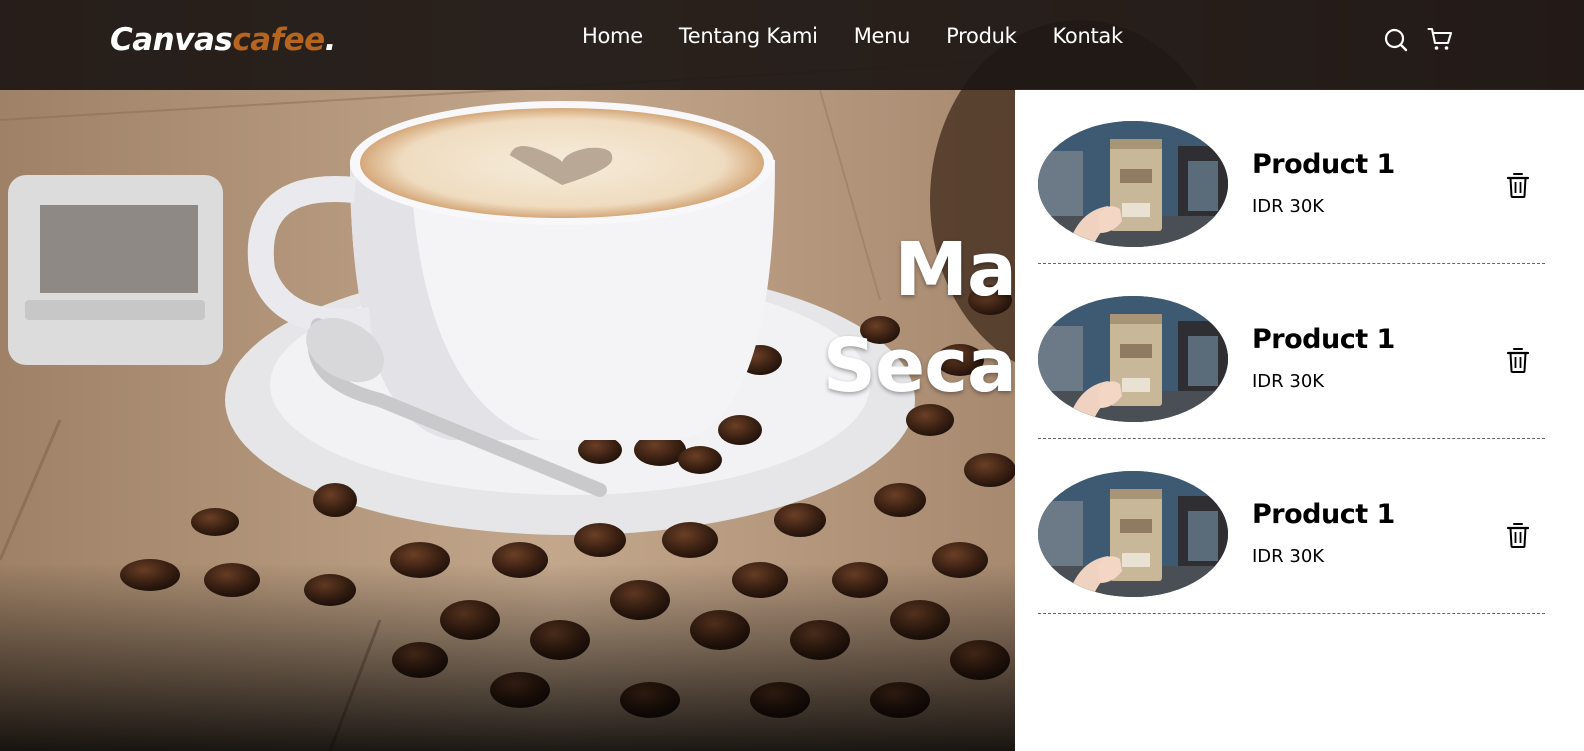 The image size is (1584, 751). What do you see at coordinates (171, 40) in the screenshot?
I see `brand-part1: Canvas` at bounding box center [171, 40].